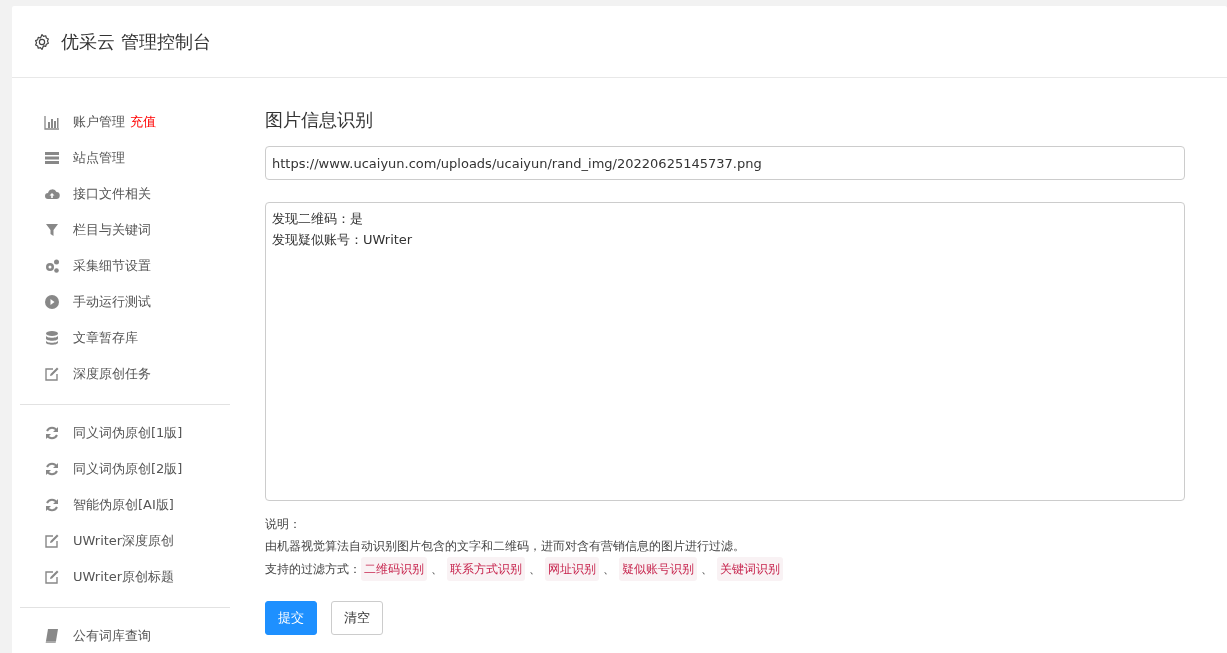  What do you see at coordinates (317, 218) in the screenshot?
I see `result-line: 发现二维码：是` at bounding box center [317, 218].